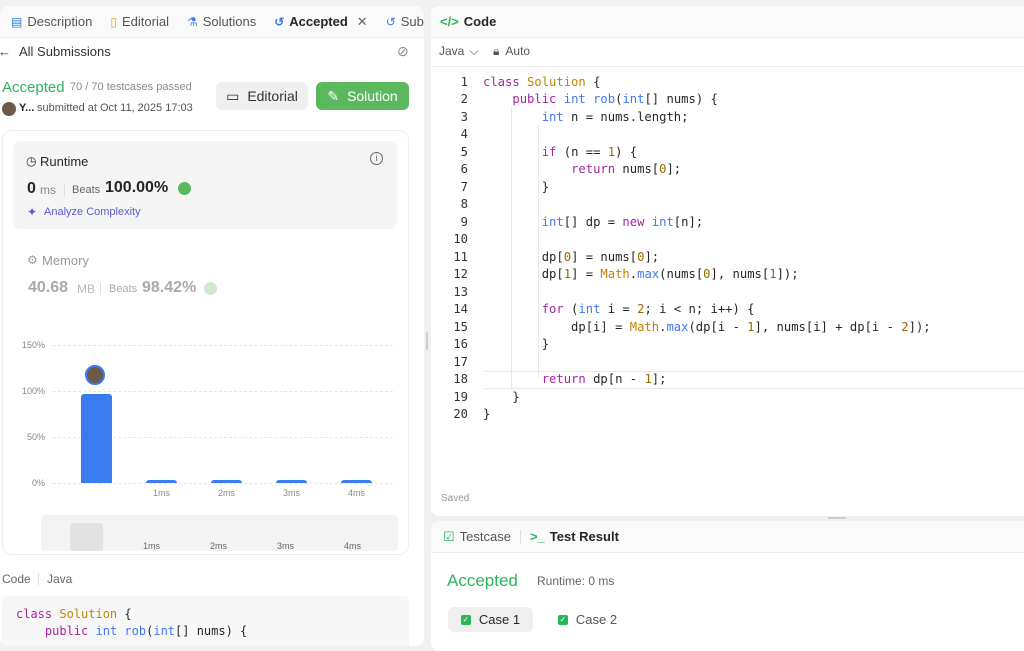 The image size is (1024, 651). I want to click on tab-test-result: >_ Test Result, so click(574, 536).